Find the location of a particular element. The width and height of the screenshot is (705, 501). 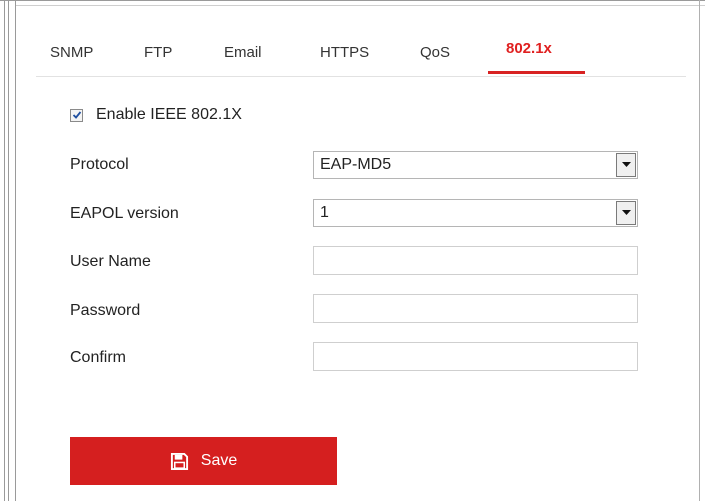

save-button-label: Save is located at coordinates (219, 460).